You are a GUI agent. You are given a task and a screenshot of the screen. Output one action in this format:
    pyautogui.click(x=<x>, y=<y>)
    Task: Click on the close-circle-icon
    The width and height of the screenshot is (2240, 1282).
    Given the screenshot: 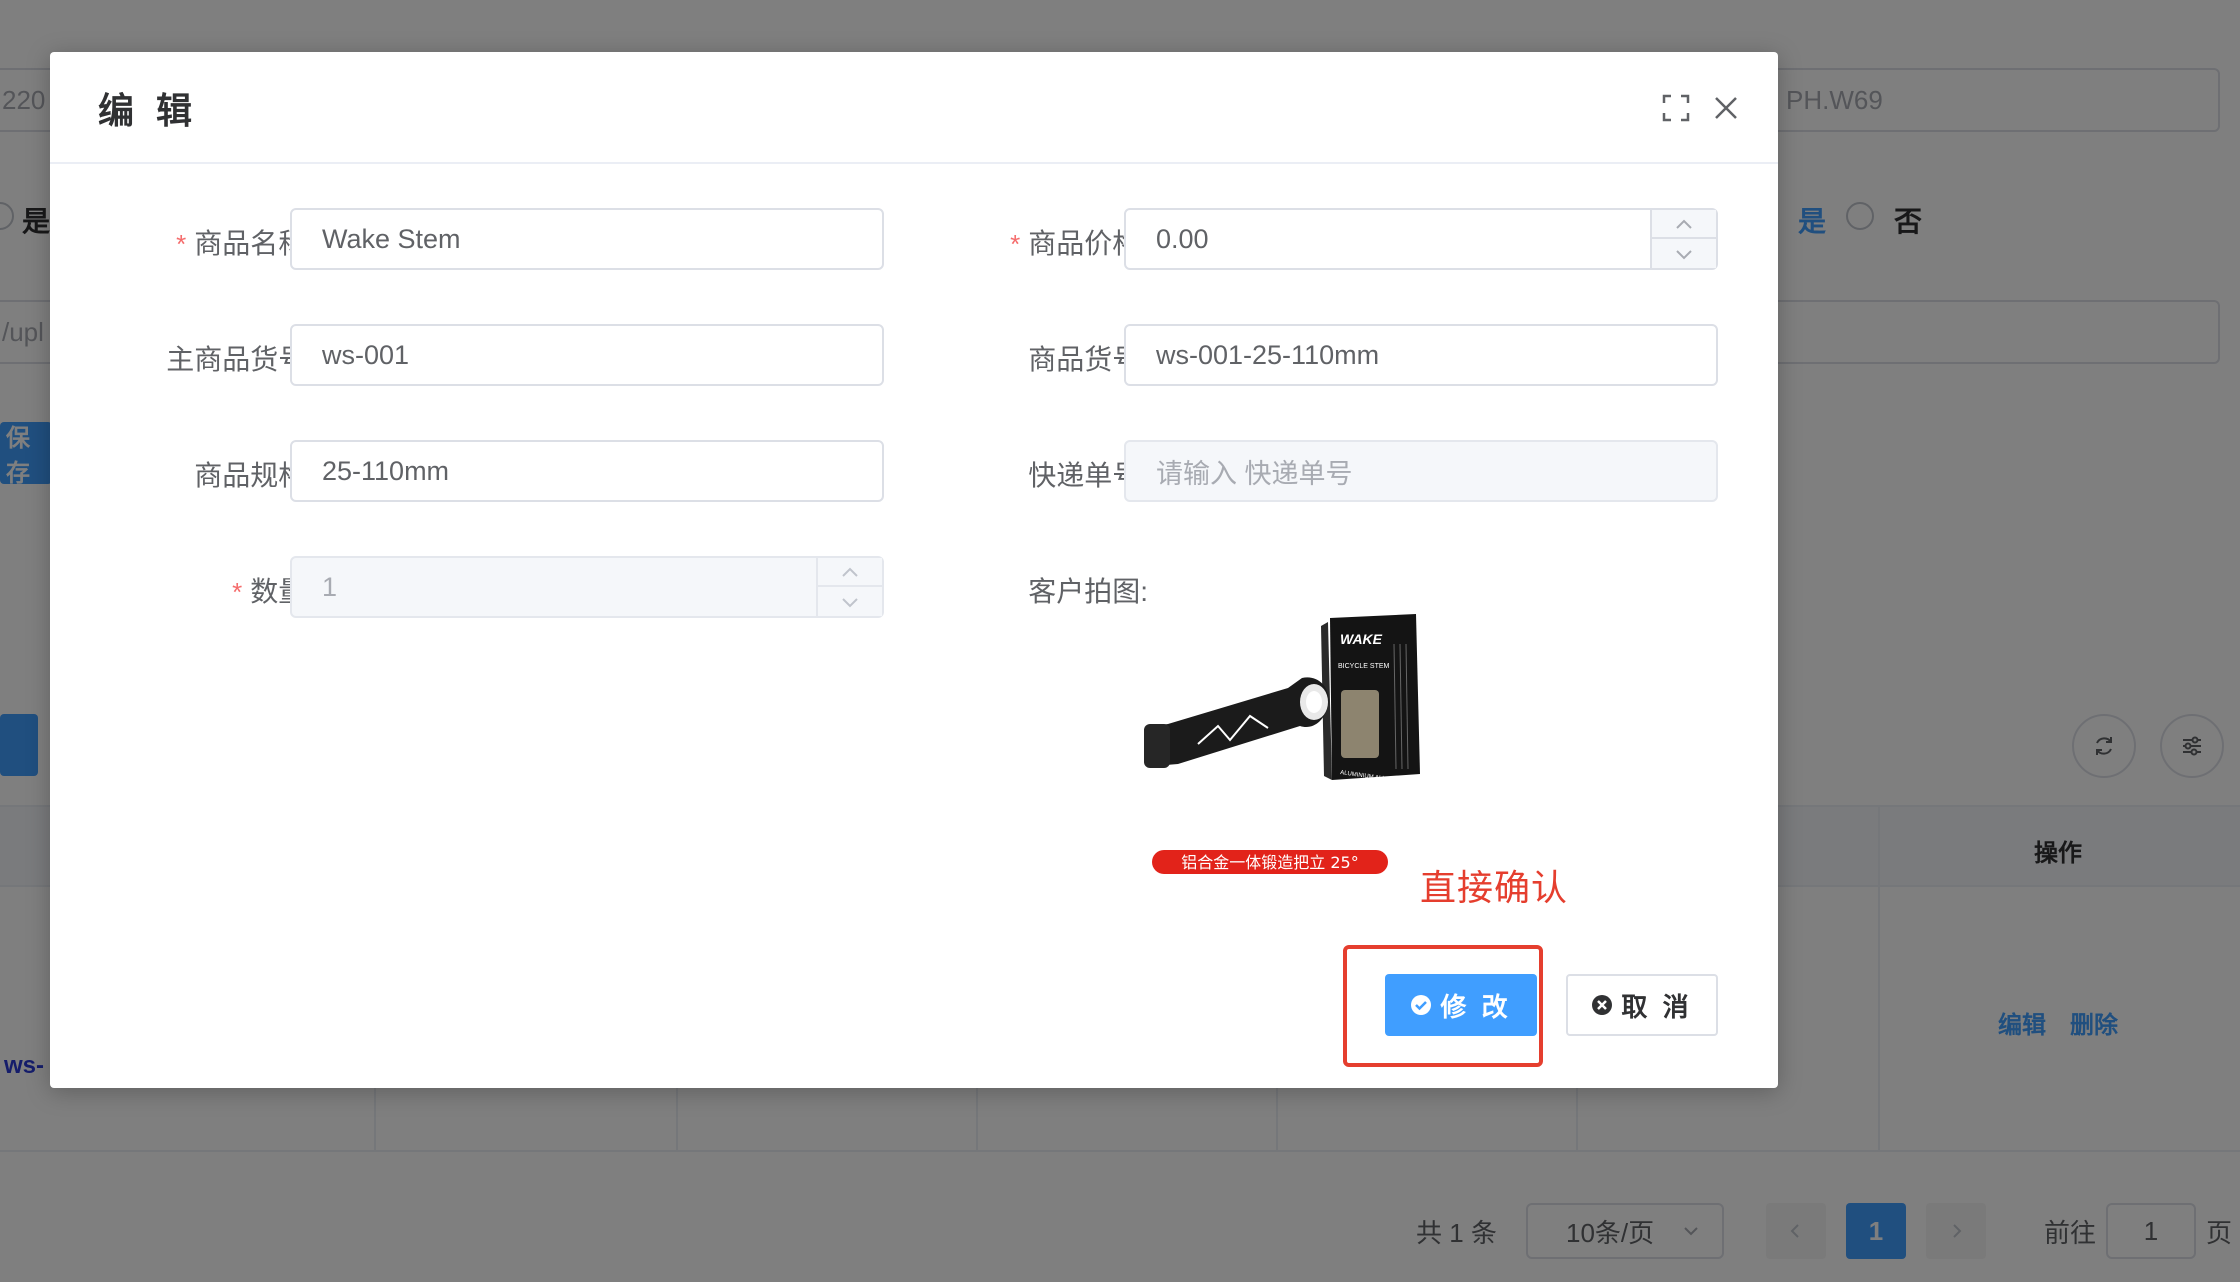 What is the action you would take?
    pyautogui.click(x=1602, y=1005)
    